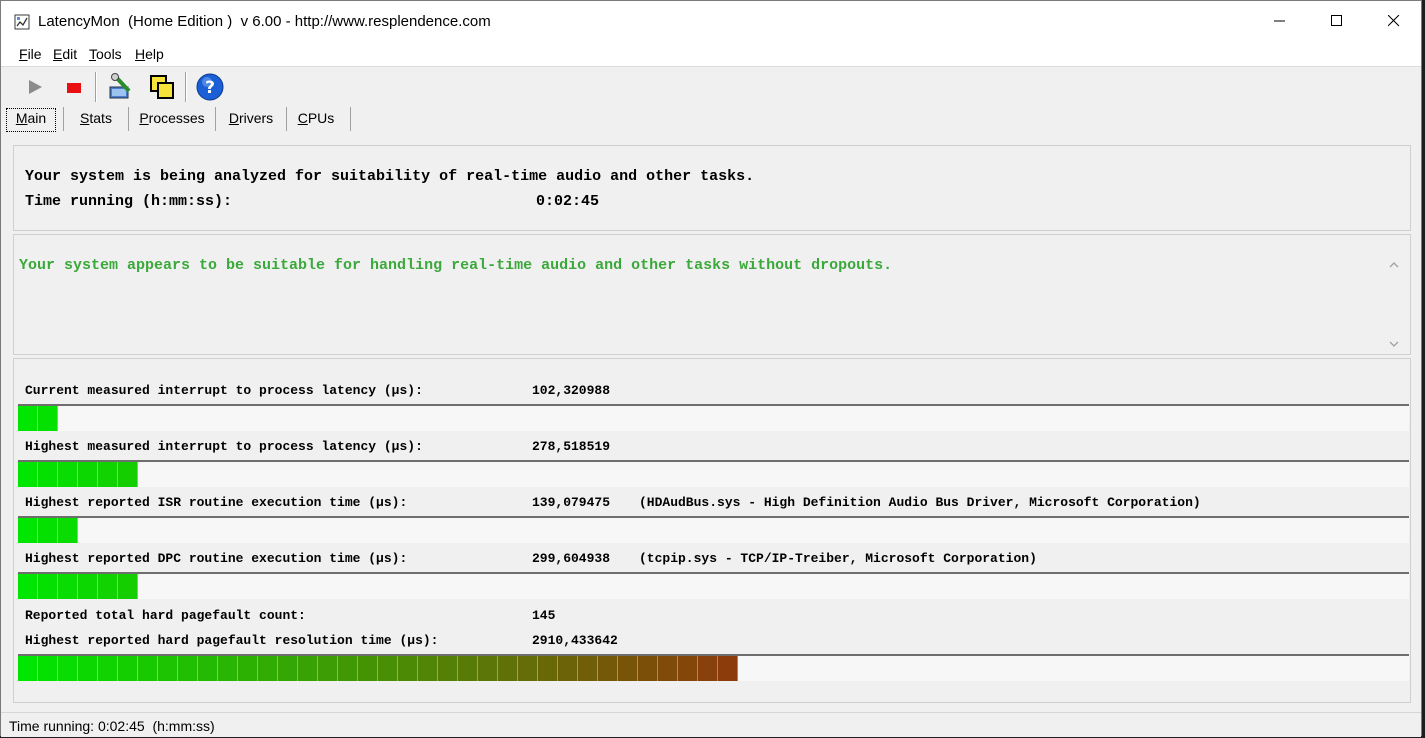 This screenshot has width=1425, height=738. Describe the element at coordinates (1394, 265) in the screenshot. I see `scroll-up-icon` at that location.